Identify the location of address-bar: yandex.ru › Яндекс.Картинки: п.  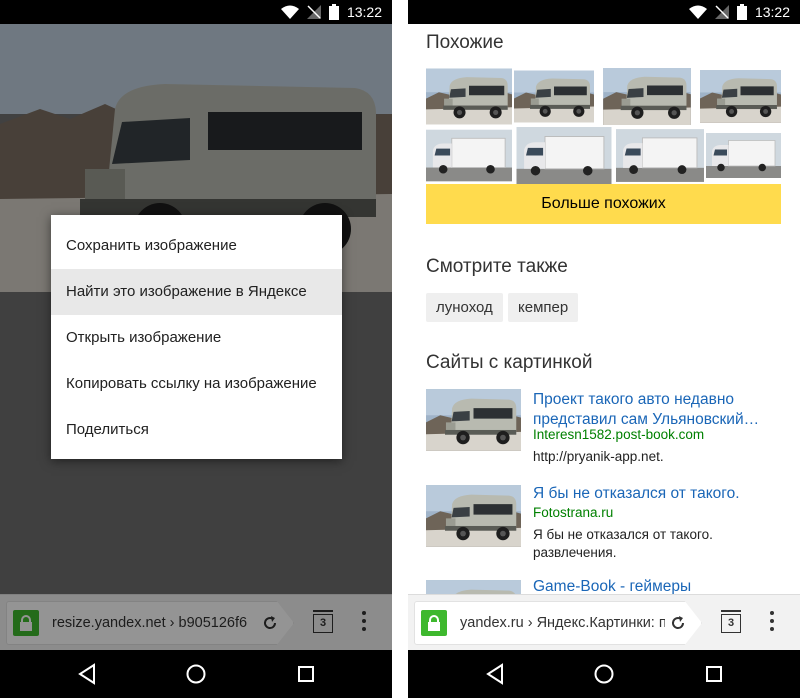
(558, 623).